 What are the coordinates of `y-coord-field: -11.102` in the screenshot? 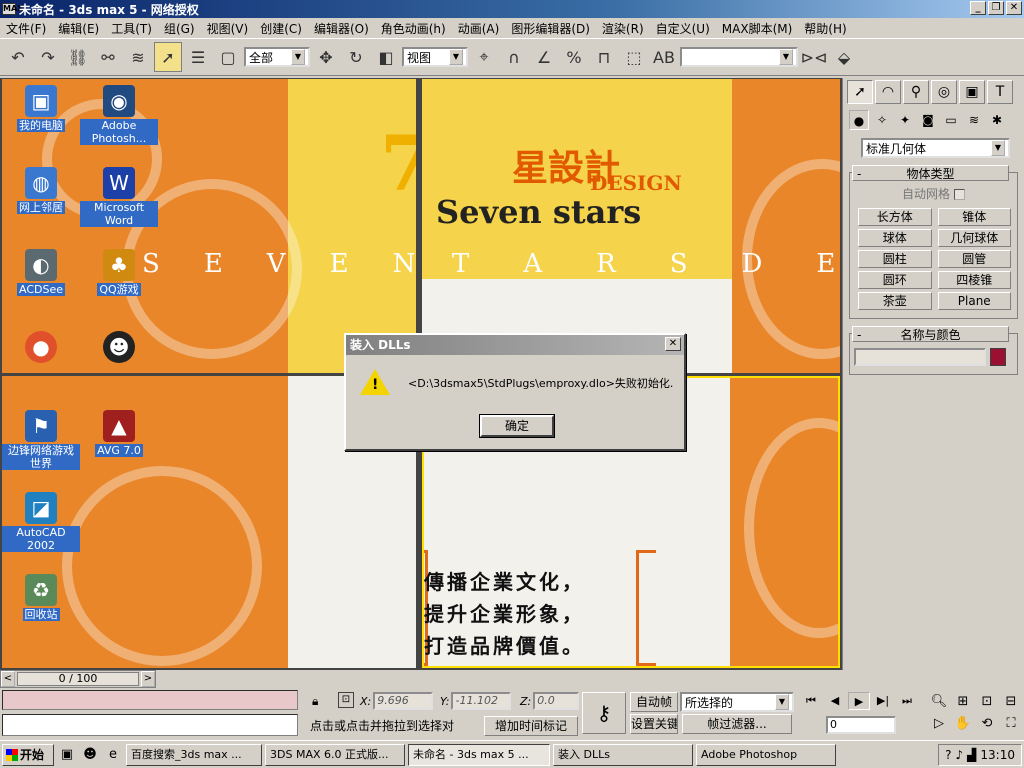 It's located at (481, 701).